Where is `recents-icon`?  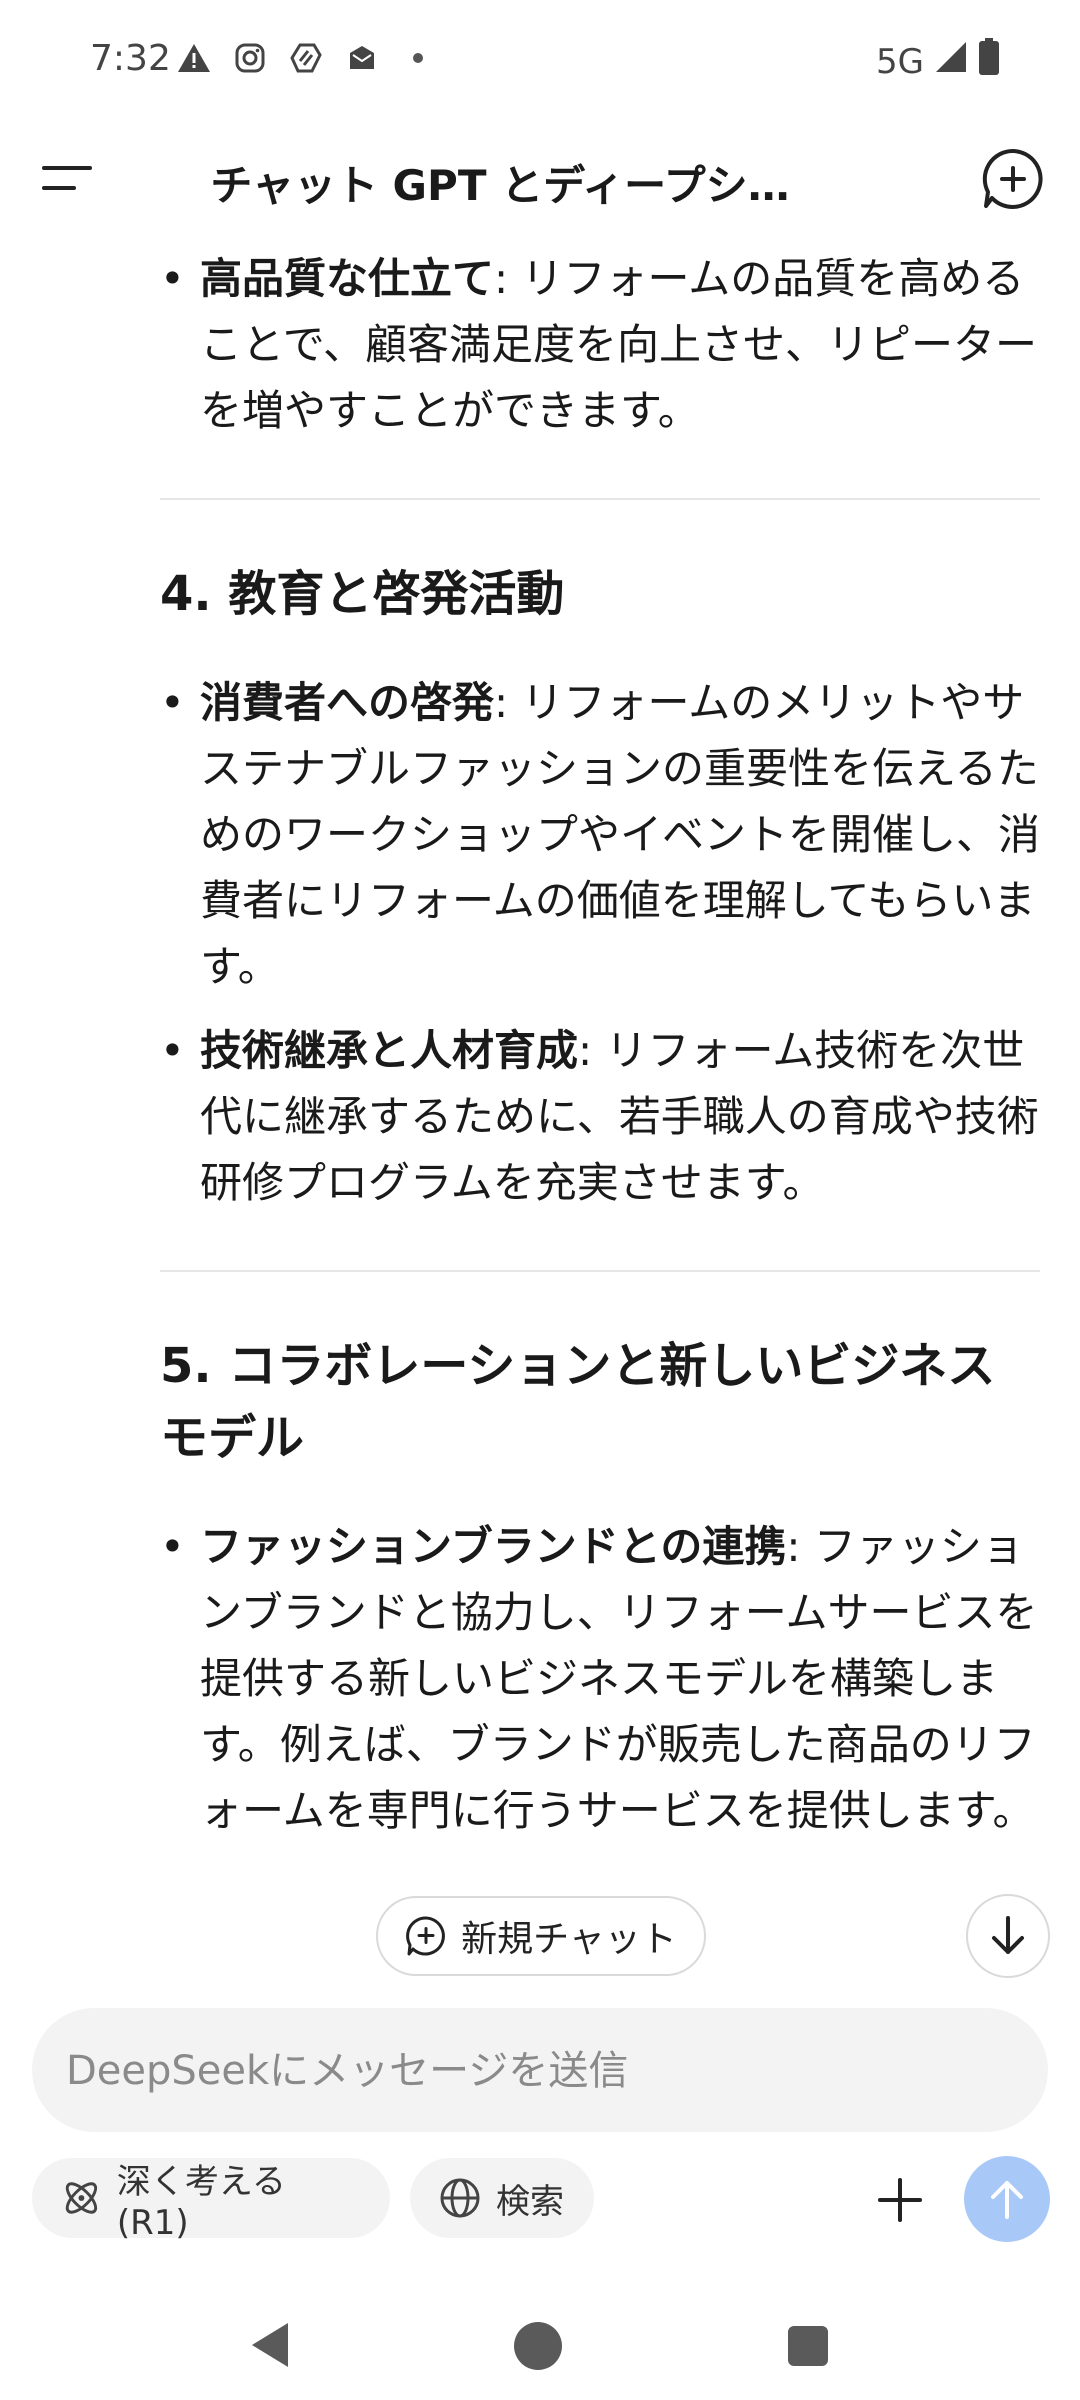 recents-icon is located at coordinates (808, 2346).